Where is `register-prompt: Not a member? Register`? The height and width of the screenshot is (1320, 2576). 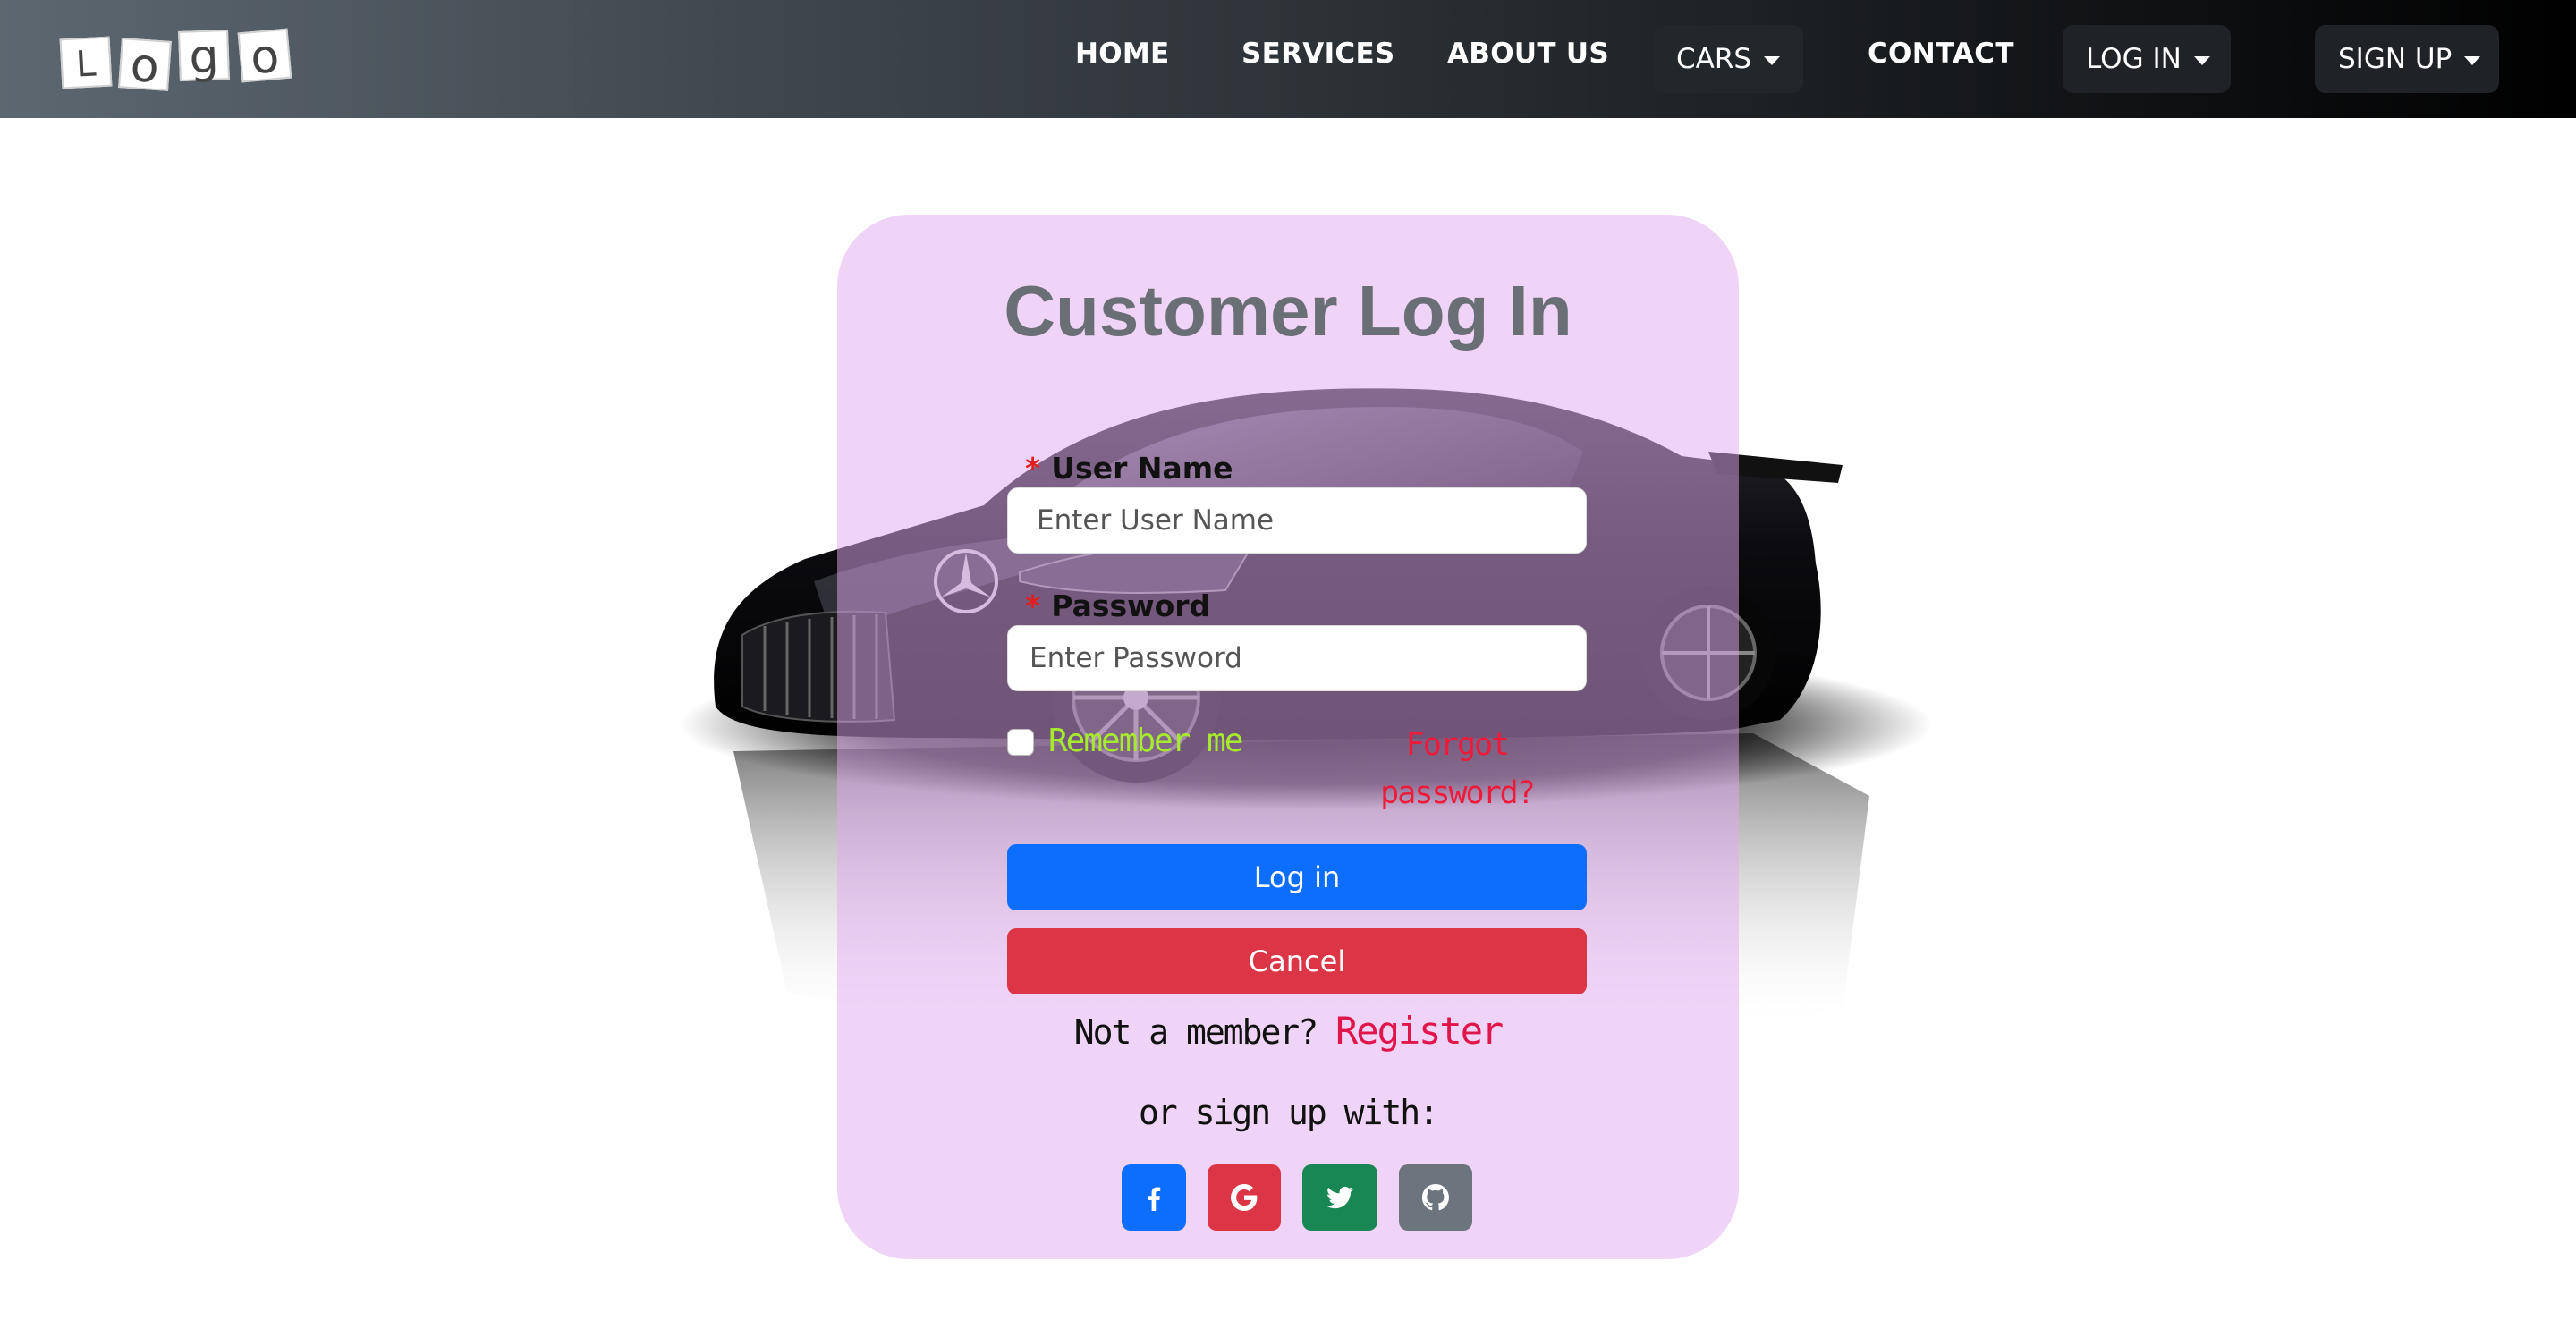 register-prompt: Not a member? Register is located at coordinates (1288, 1031).